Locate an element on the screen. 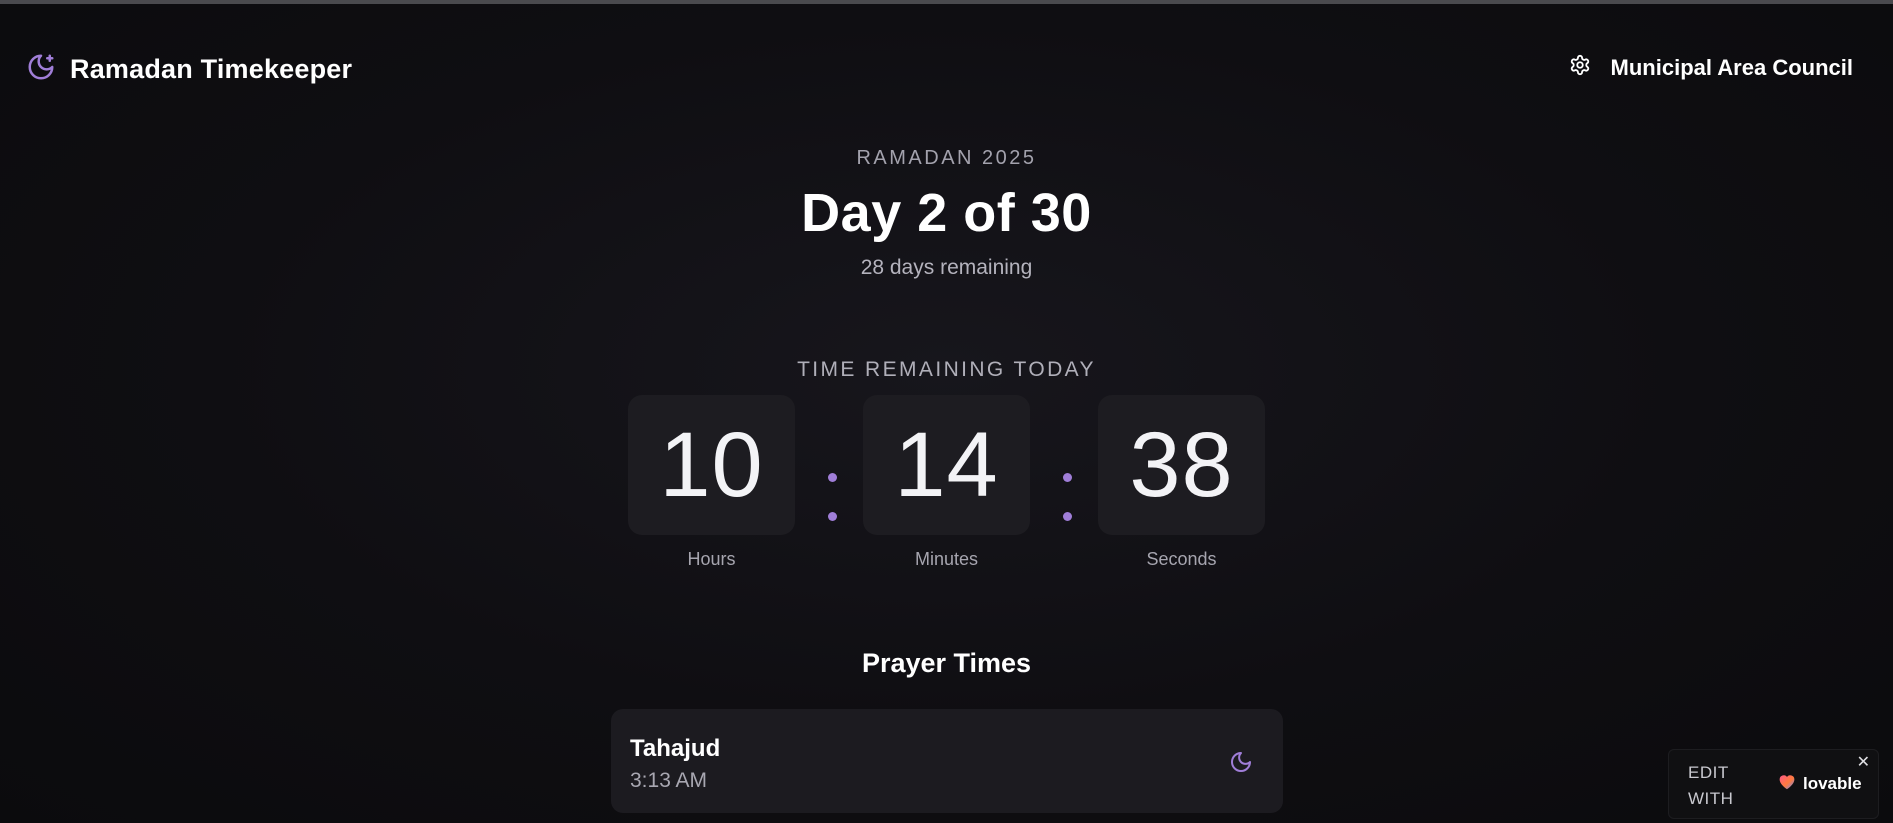 Image resolution: width=1893 pixels, height=823 pixels. lovable-logo: lovable is located at coordinates (1819, 783).